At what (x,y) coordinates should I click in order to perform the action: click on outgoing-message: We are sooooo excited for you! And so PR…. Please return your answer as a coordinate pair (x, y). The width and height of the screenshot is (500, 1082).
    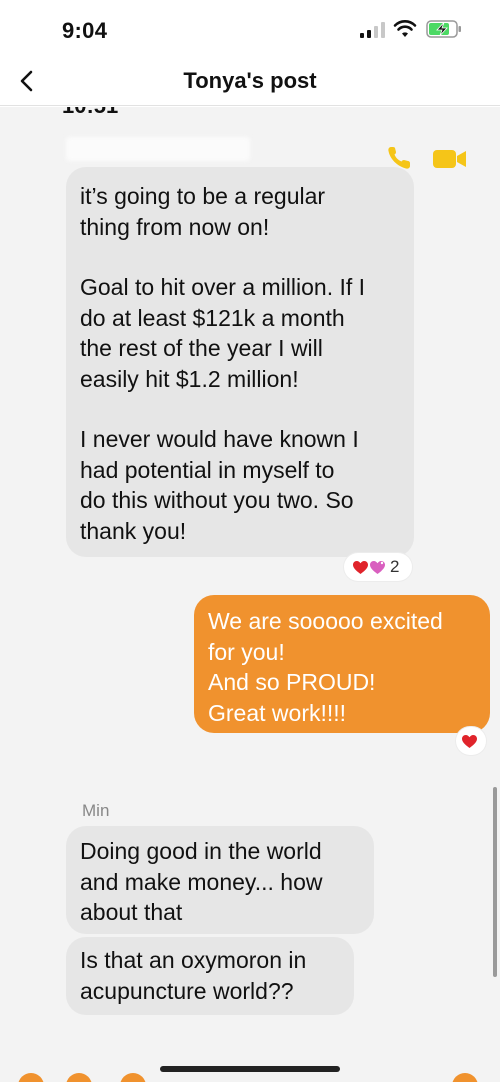
    Looking at the image, I should click on (342, 664).